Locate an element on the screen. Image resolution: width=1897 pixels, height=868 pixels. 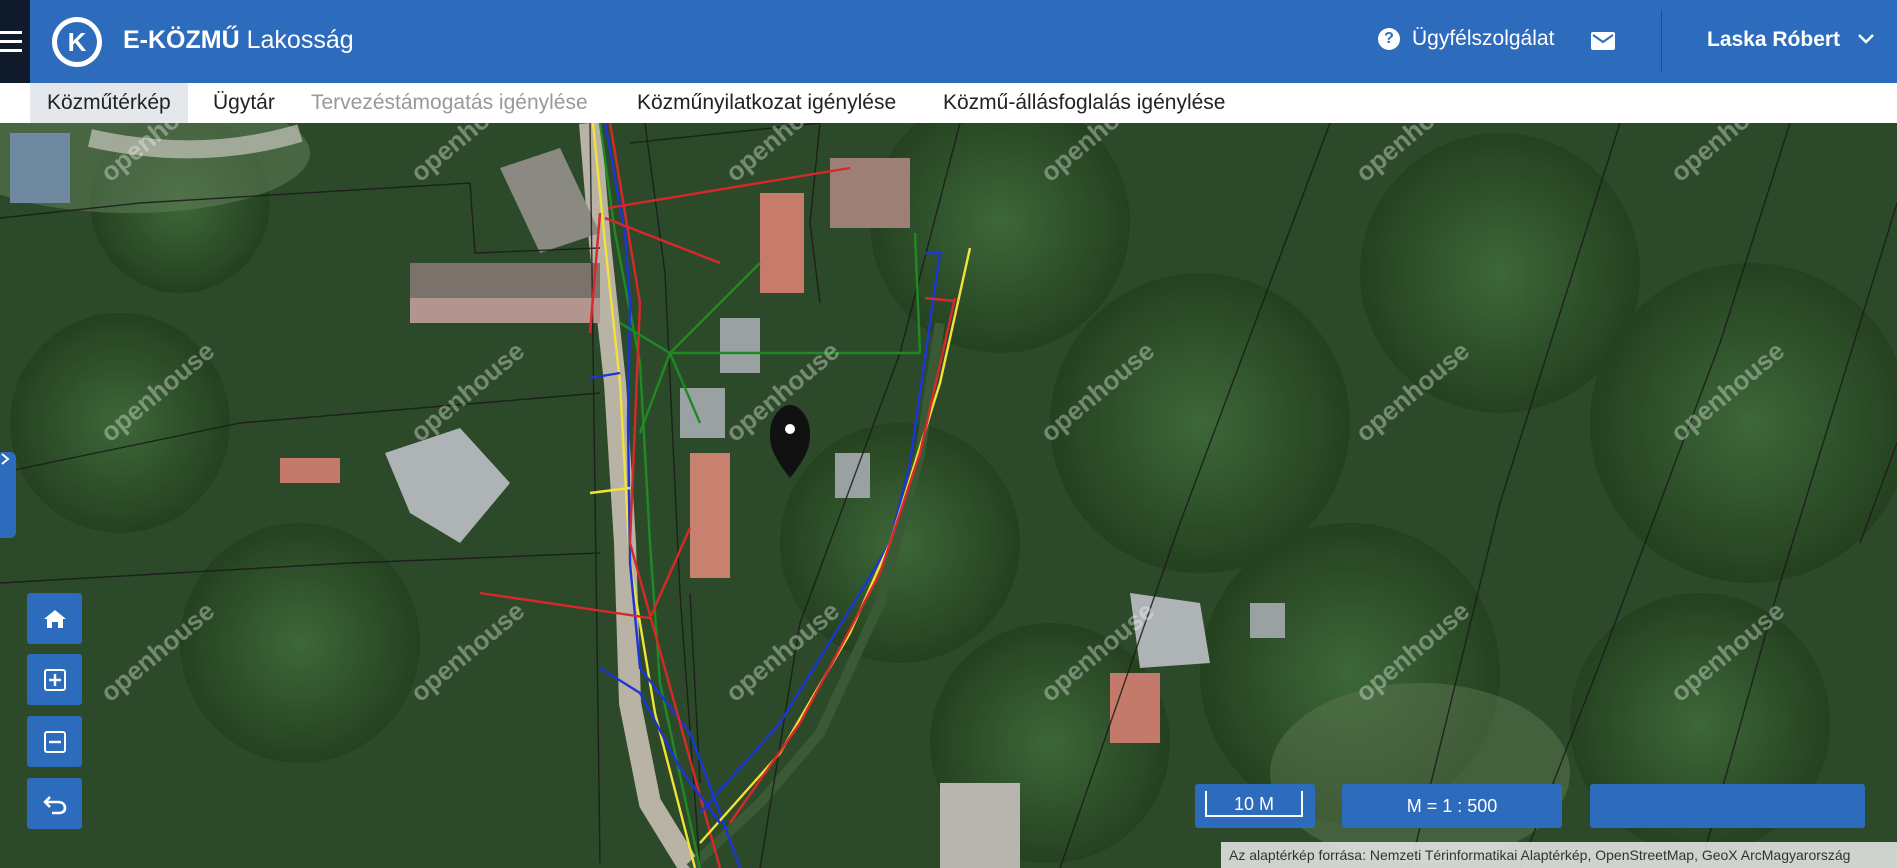
tab-tervezestamogatas: Tervezéstámogatás igénylése is located at coordinates (449, 102).